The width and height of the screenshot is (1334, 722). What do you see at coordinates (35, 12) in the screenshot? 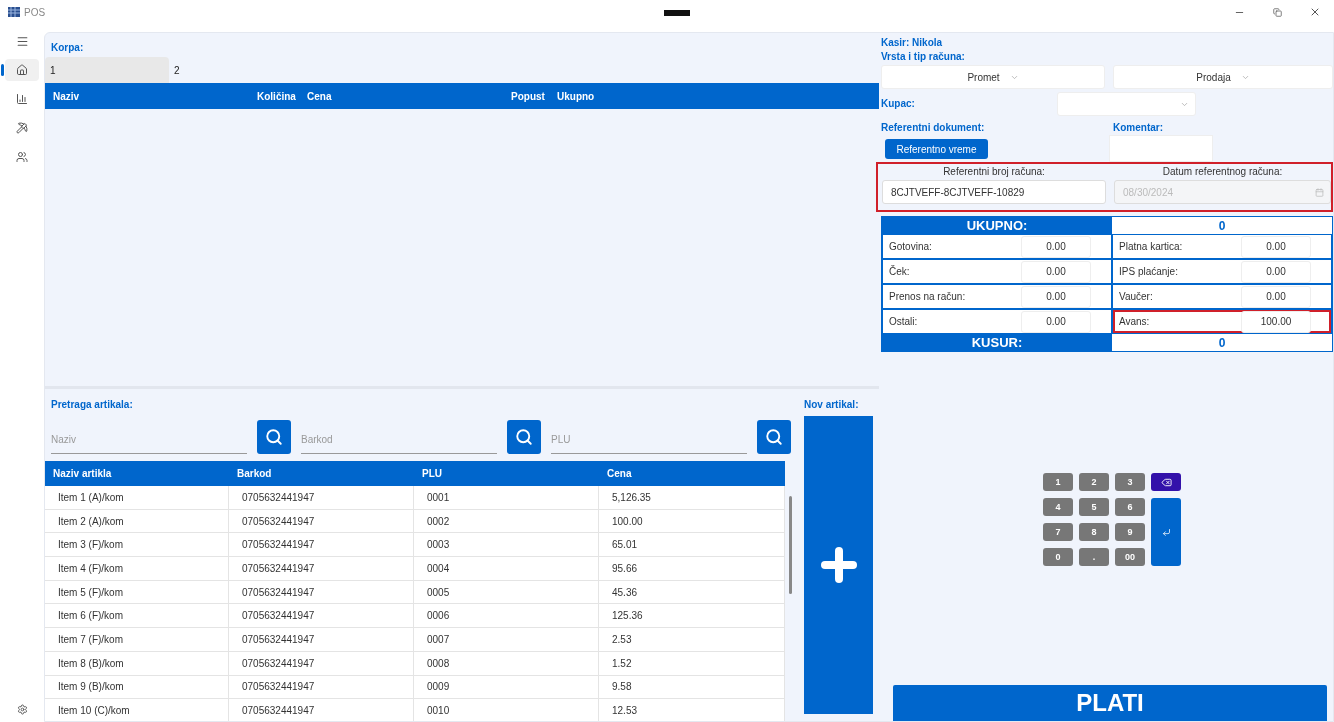
I see `window-title: POS` at bounding box center [35, 12].